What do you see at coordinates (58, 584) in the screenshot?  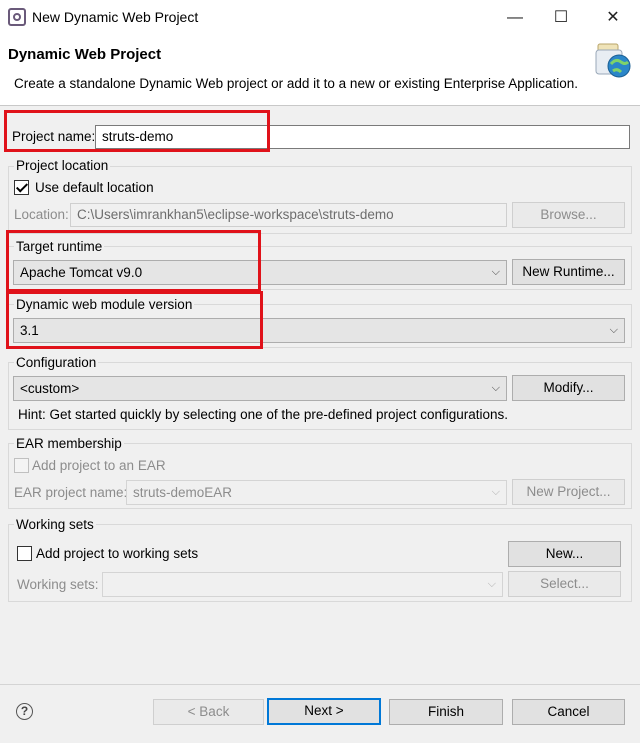 I see `working-sets-label: Working sets:` at bounding box center [58, 584].